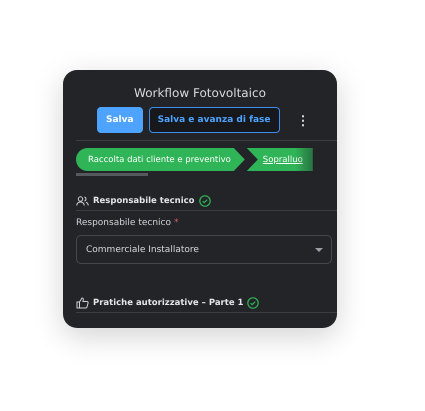 The height and width of the screenshot is (411, 425). What do you see at coordinates (204, 249) in the screenshot?
I see `select-field: Commerciale Installatore` at bounding box center [204, 249].